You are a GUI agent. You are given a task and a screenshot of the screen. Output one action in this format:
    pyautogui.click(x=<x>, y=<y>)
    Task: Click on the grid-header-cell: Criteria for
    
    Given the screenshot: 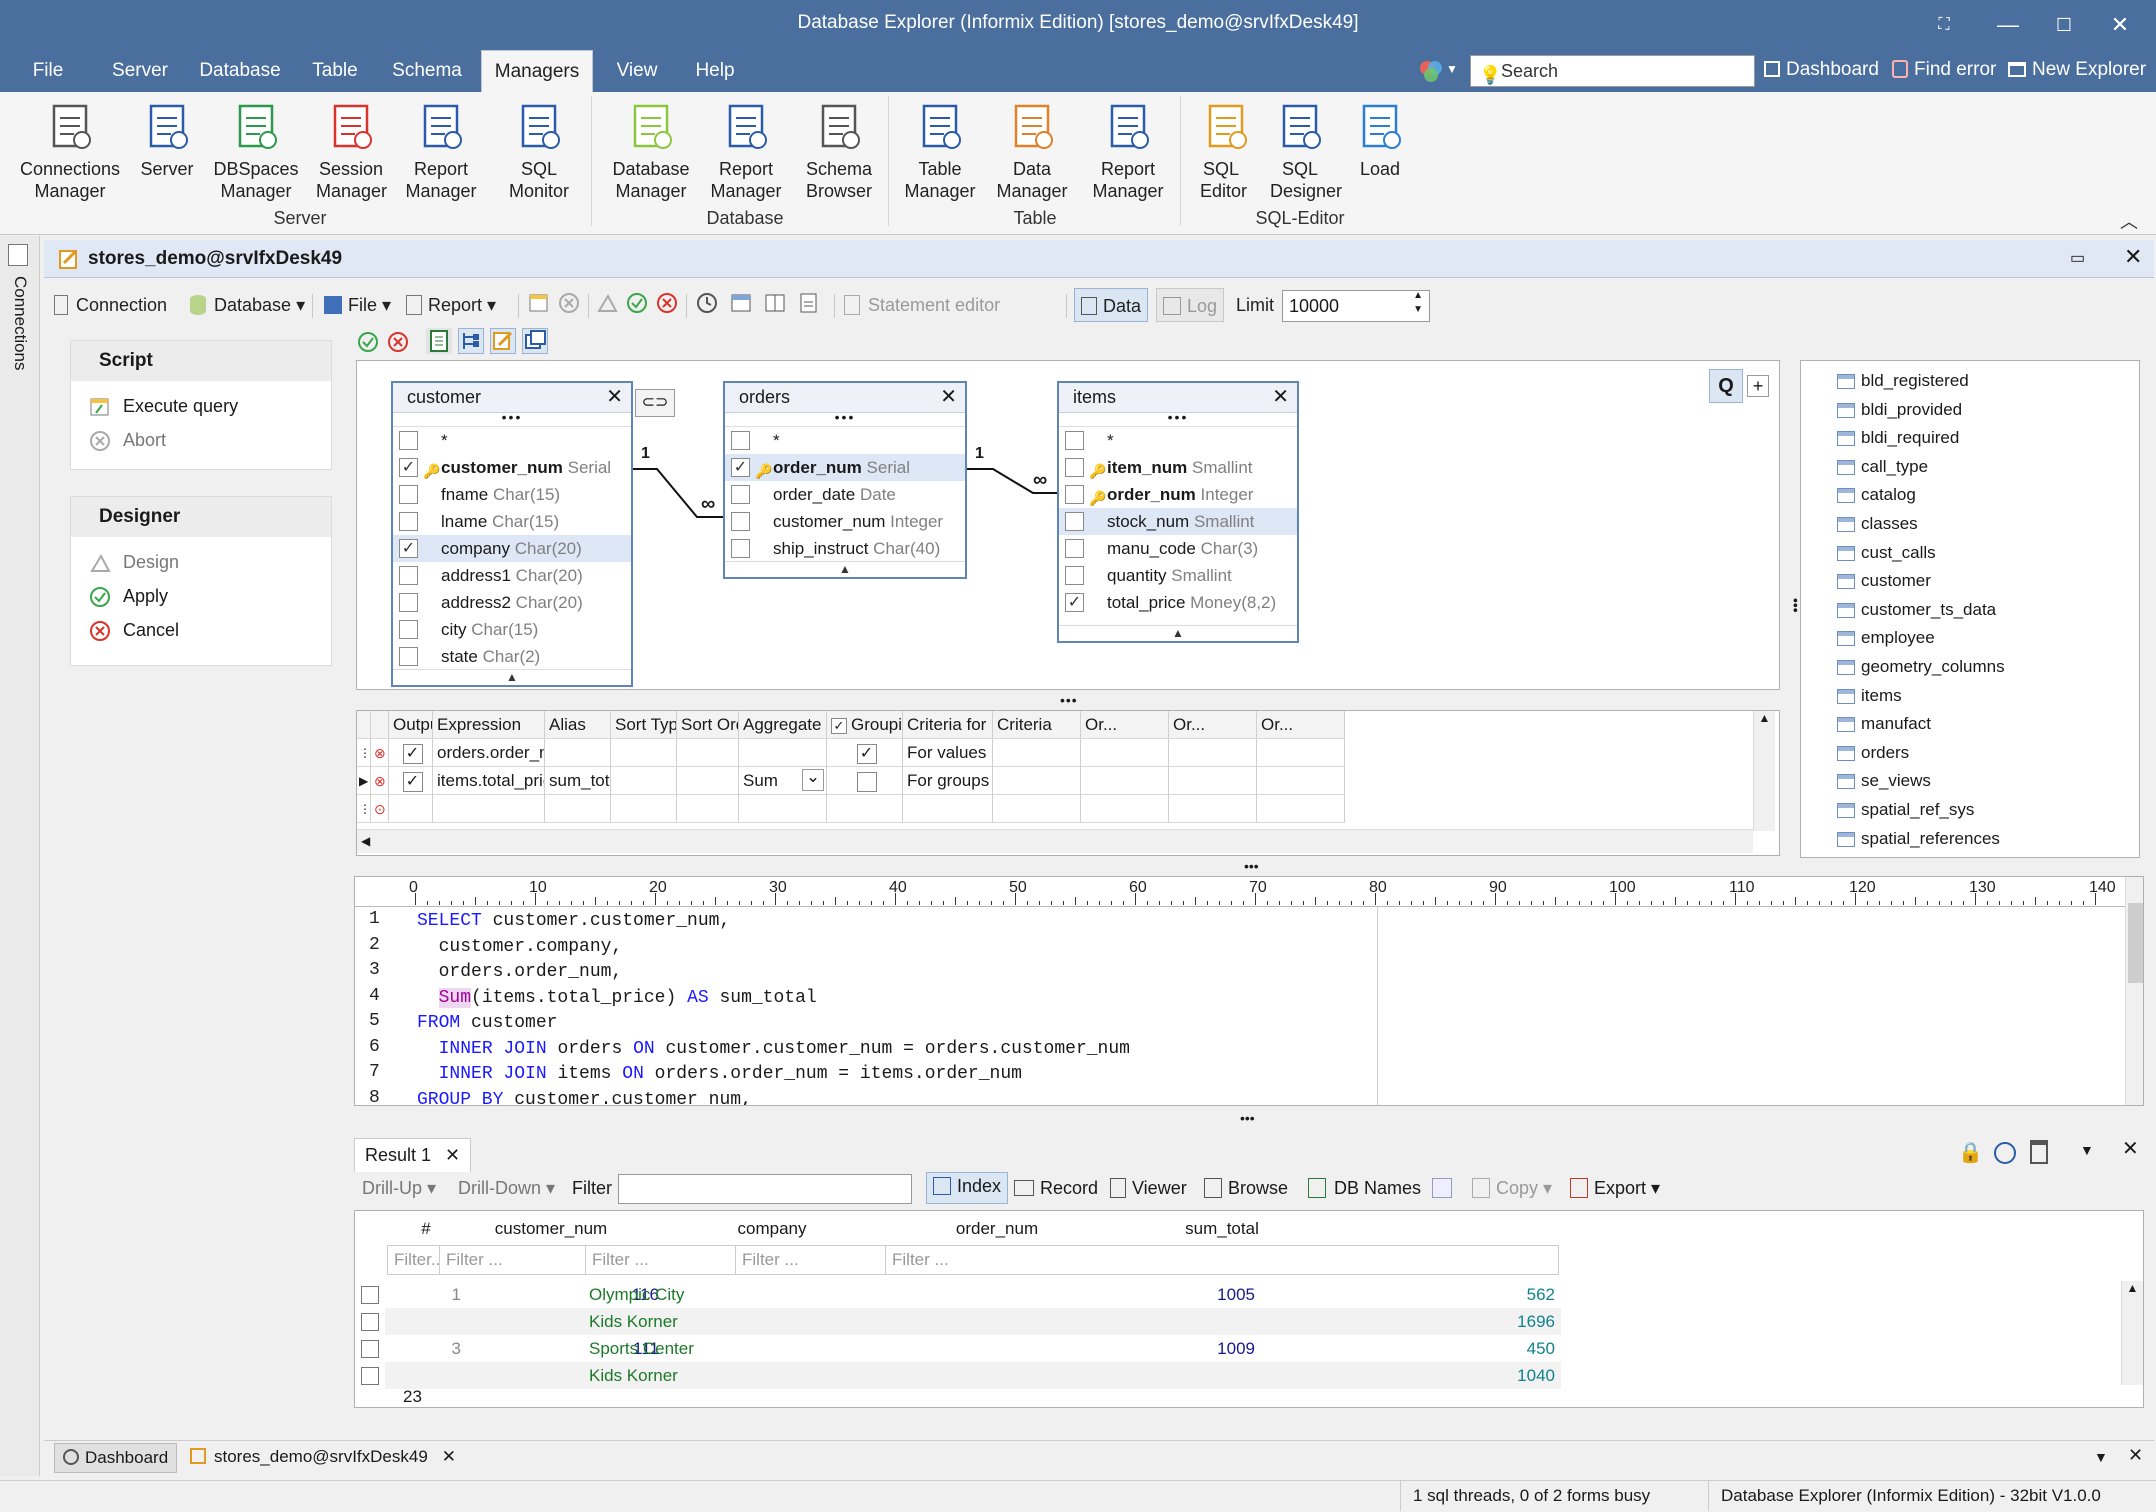 What is the action you would take?
    pyautogui.click(x=948, y=725)
    